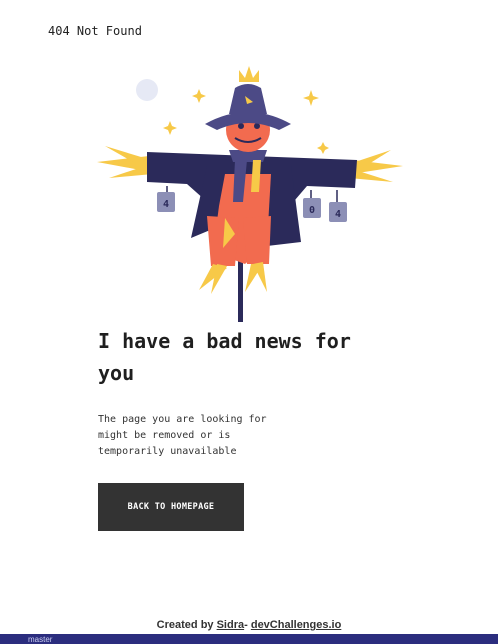 The height and width of the screenshot is (644, 498). What do you see at coordinates (167, 451) in the screenshot?
I see `message-line-3: temporarily unavailable` at bounding box center [167, 451].